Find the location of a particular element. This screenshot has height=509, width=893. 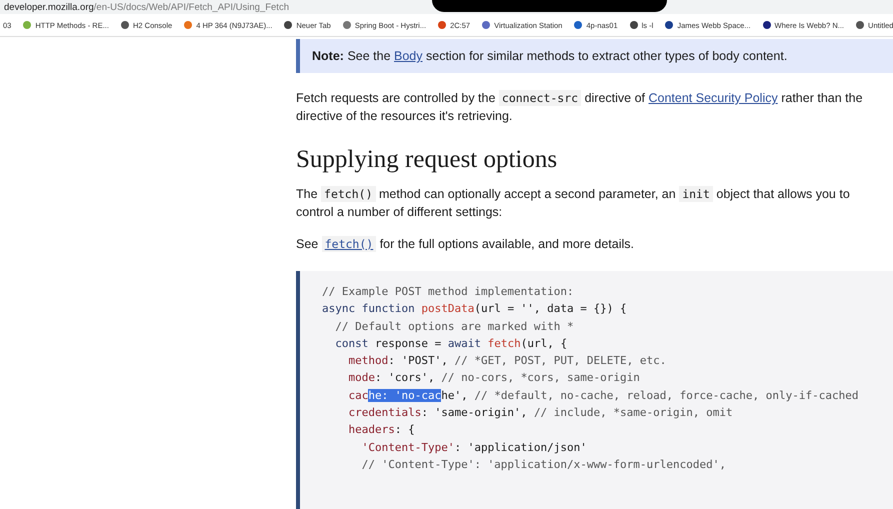

section-heading: Supplying request options is located at coordinates (427, 160).